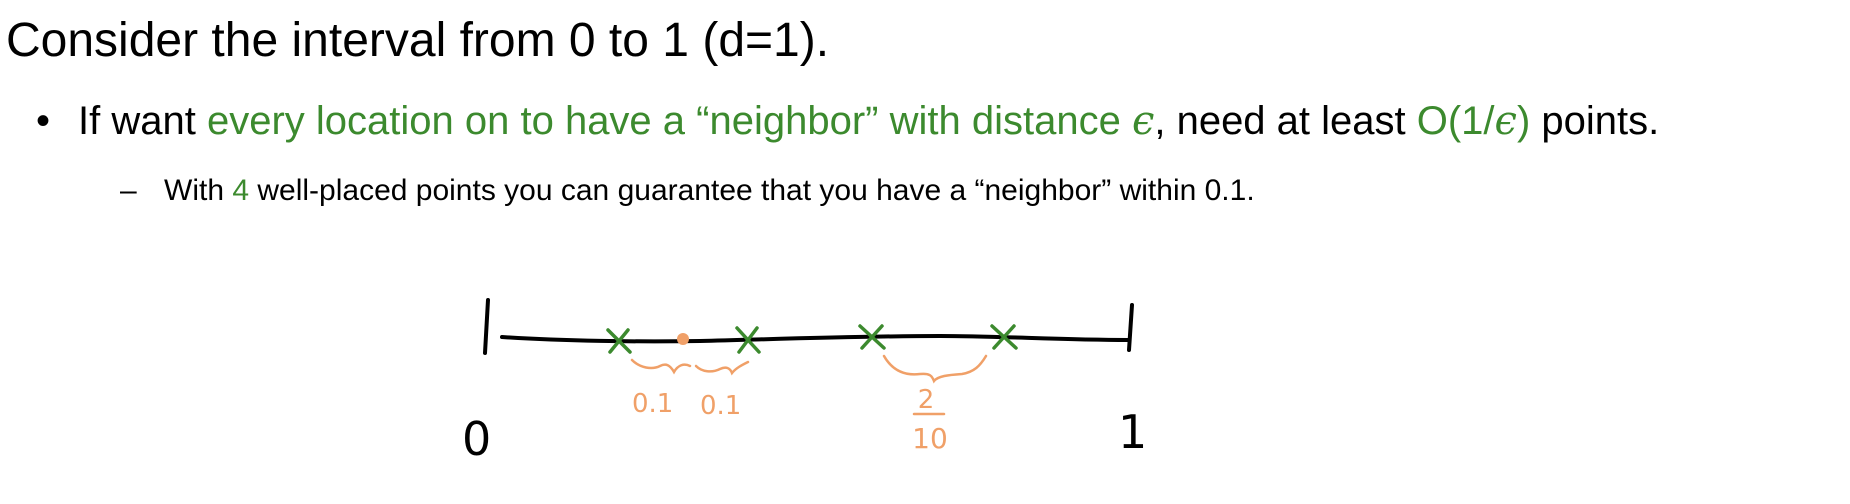 This screenshot has width=1850, height=504. Describe the element at coordinates (1132, 432) in the screenshot. I see `label-one: 1` at that location.